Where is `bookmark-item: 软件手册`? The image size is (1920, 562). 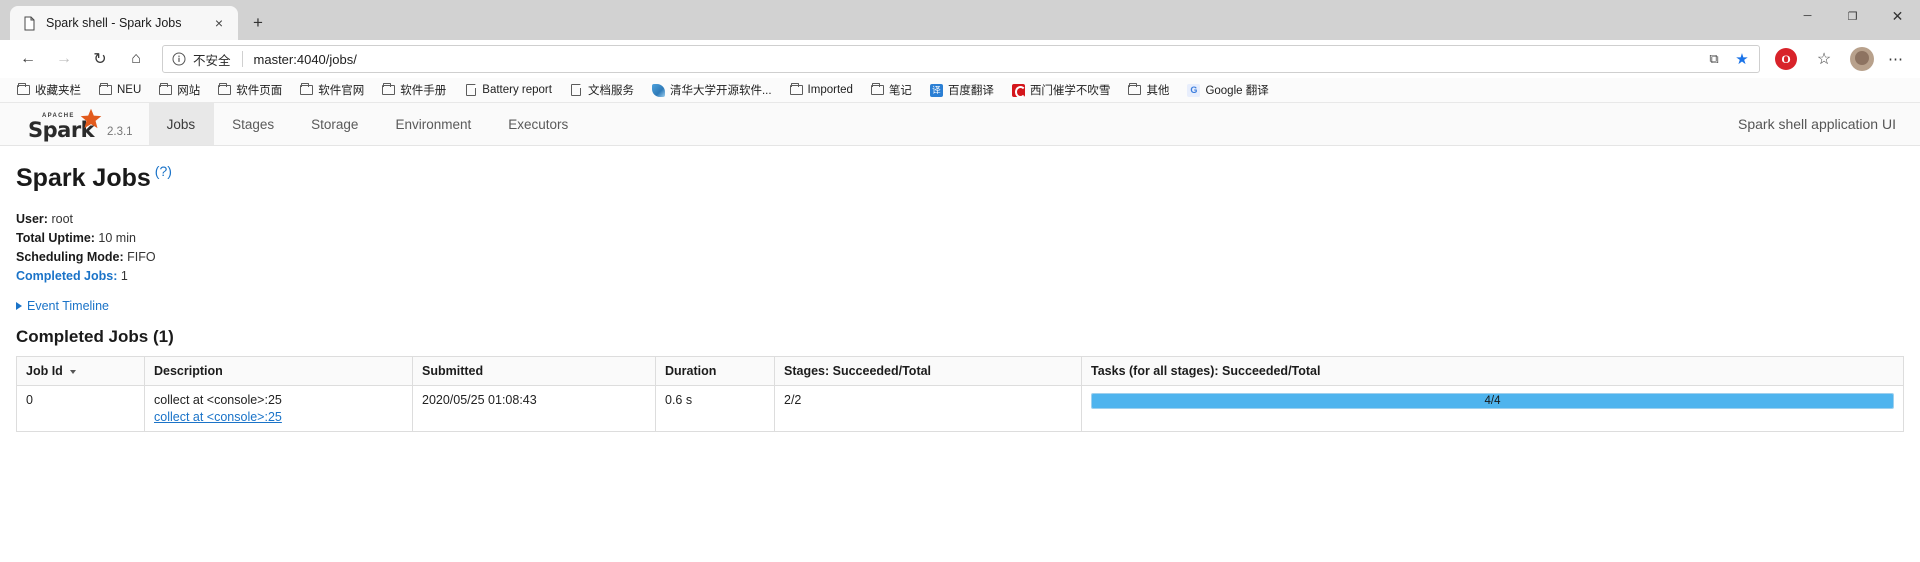
bookmark-item: 软件手册 is located at coordinates (414, 90).